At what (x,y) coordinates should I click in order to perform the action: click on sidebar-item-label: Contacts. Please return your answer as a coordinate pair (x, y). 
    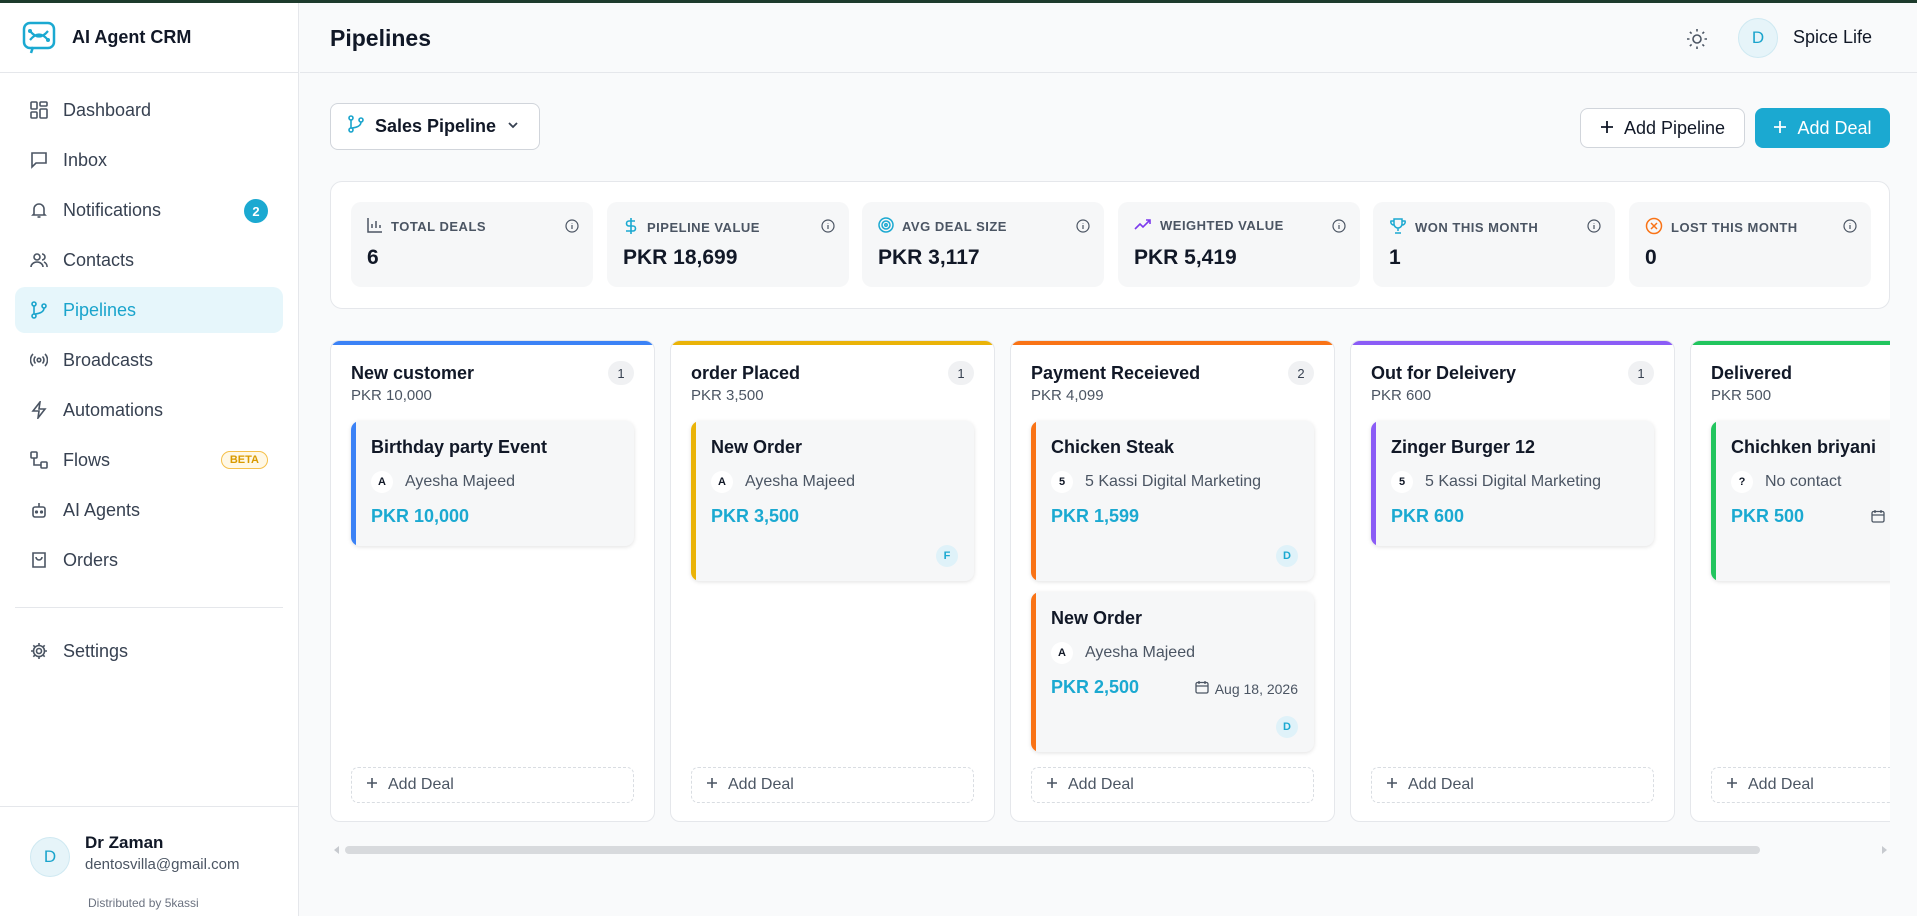
    Looking at the image, I should click on (99, 259).